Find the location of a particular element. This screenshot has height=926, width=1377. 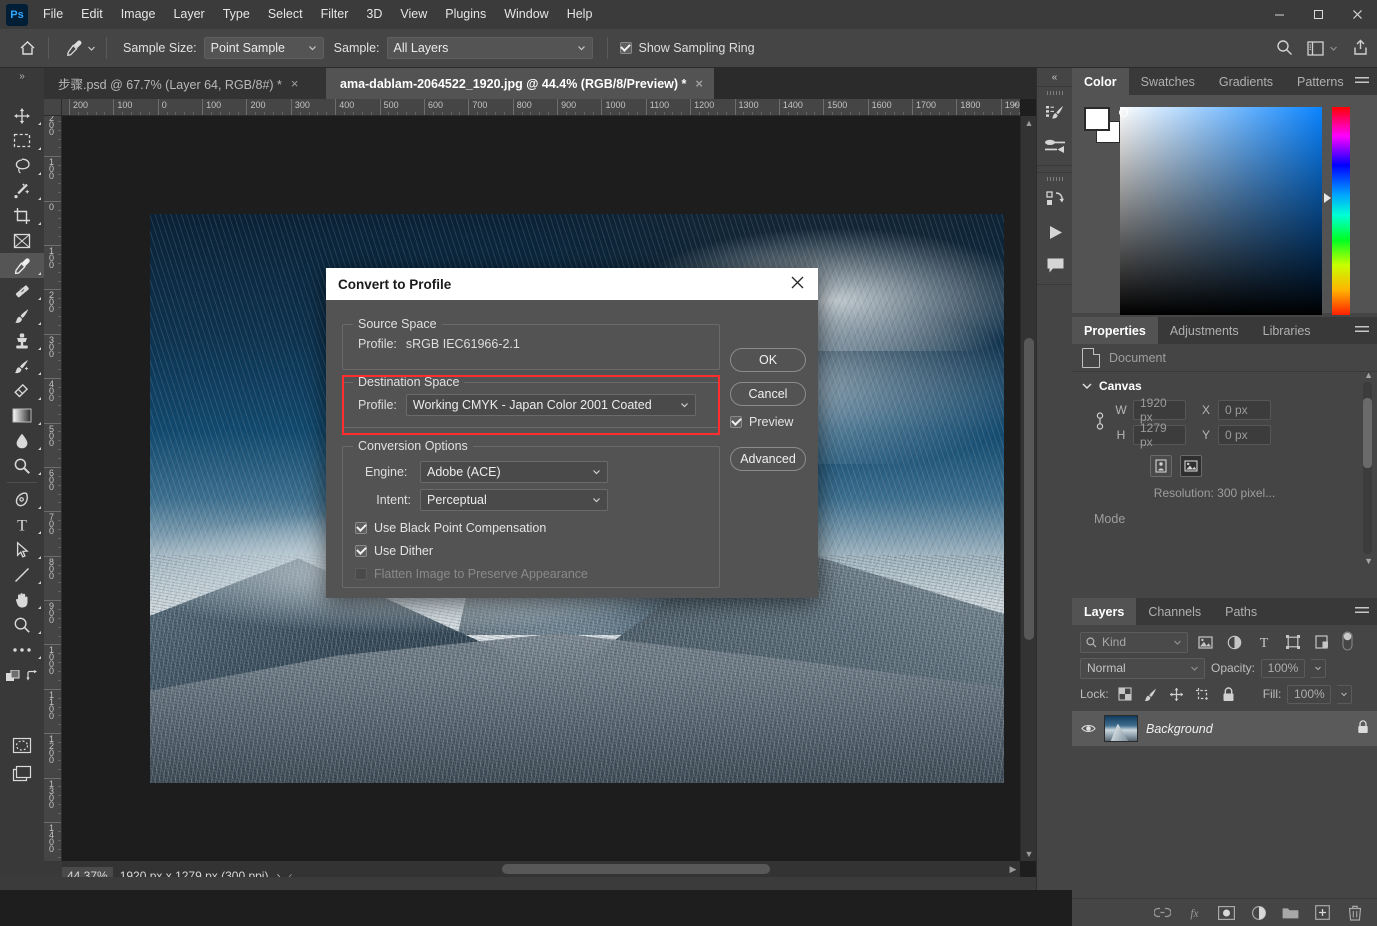

scroll-right-arrow-icon: ▶ is located at coordinates (1013, 869).